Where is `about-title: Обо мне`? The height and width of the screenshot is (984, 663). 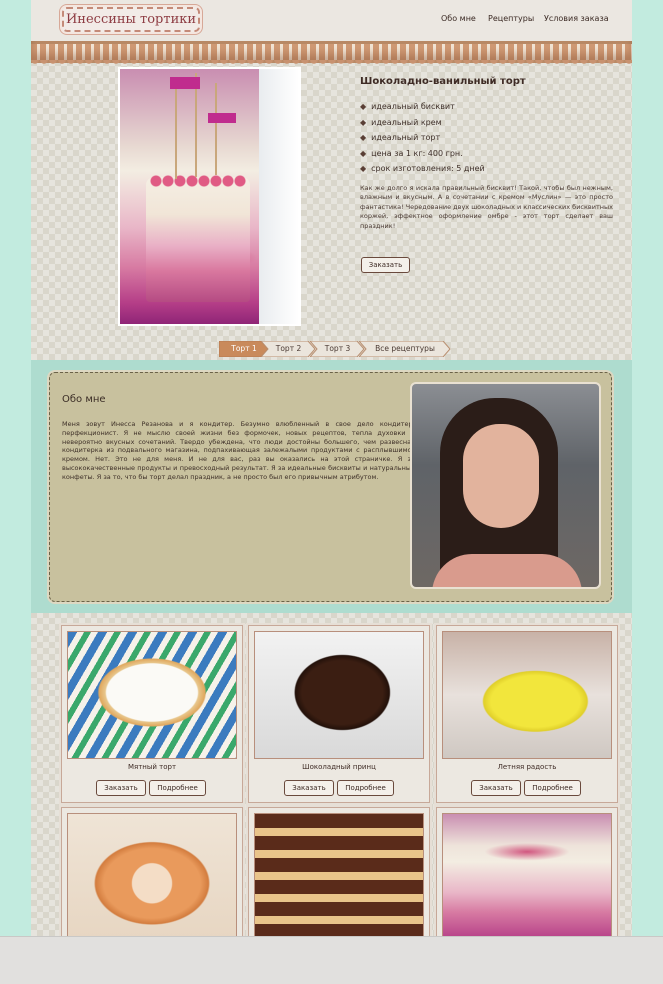 about-title: Обо мне is located at coordinates (84, 399).